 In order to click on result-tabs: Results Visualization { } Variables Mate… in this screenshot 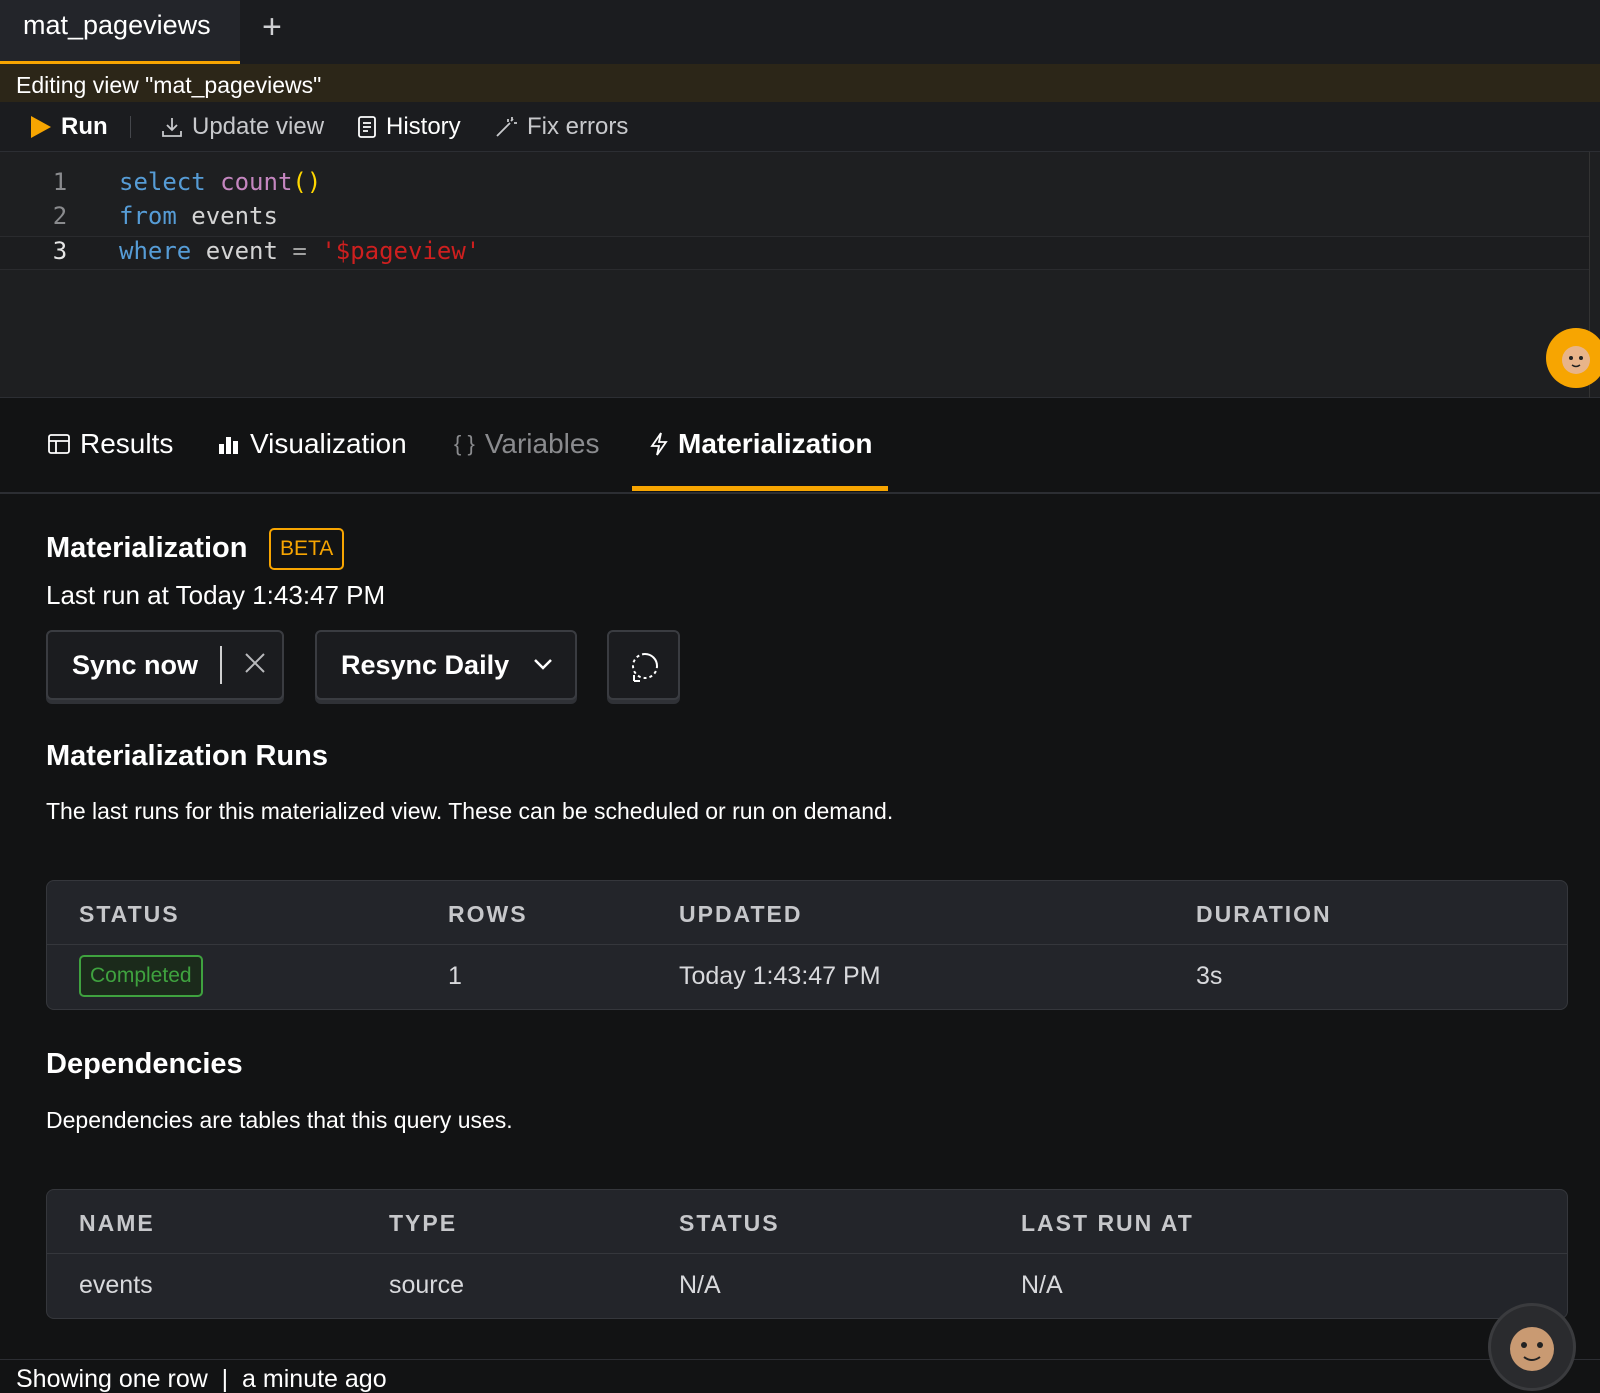, I will do `click(800, 446)`.